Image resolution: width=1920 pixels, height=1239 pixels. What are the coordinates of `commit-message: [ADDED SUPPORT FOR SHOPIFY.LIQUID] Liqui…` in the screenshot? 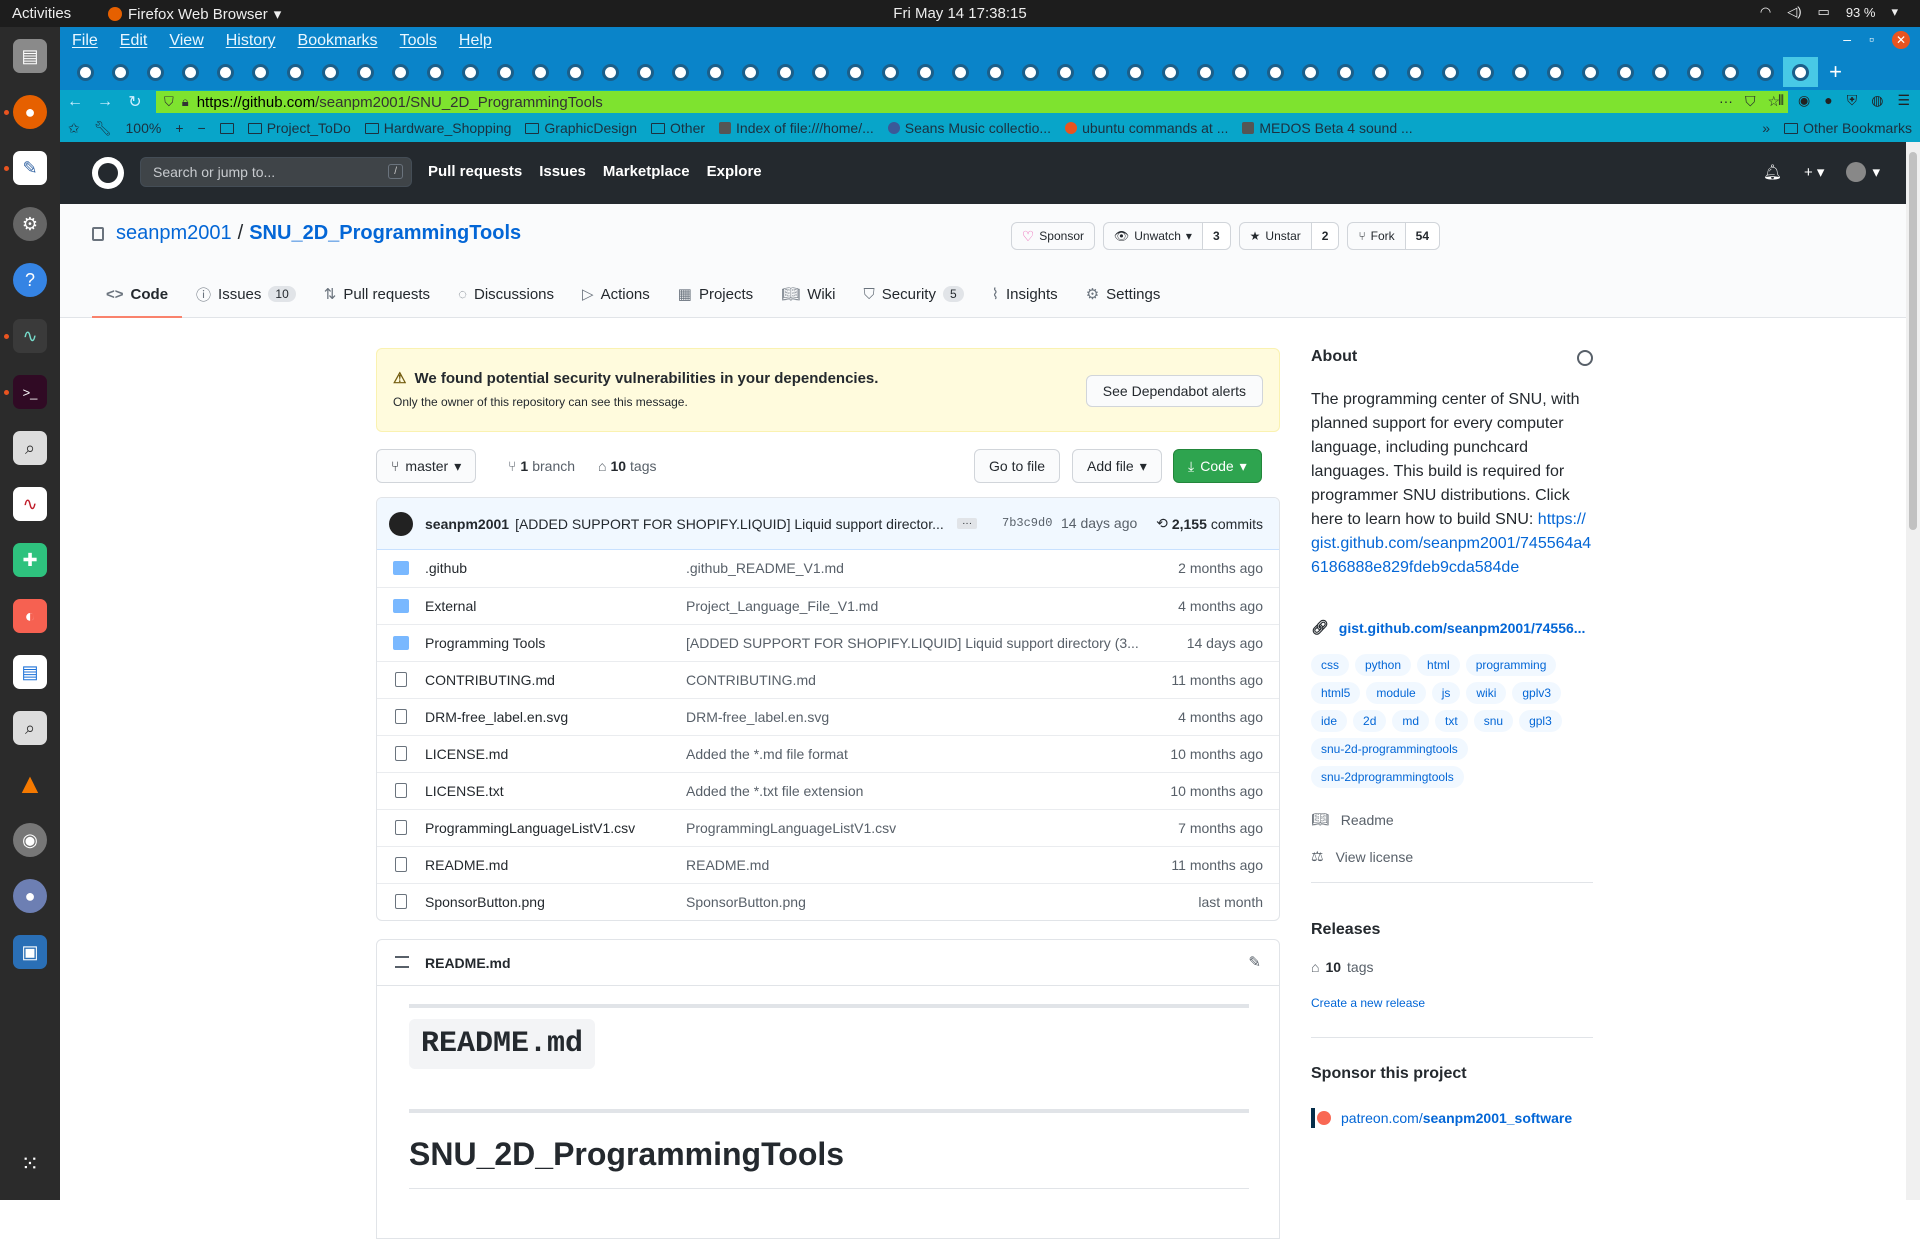 It's located at (731, 524).